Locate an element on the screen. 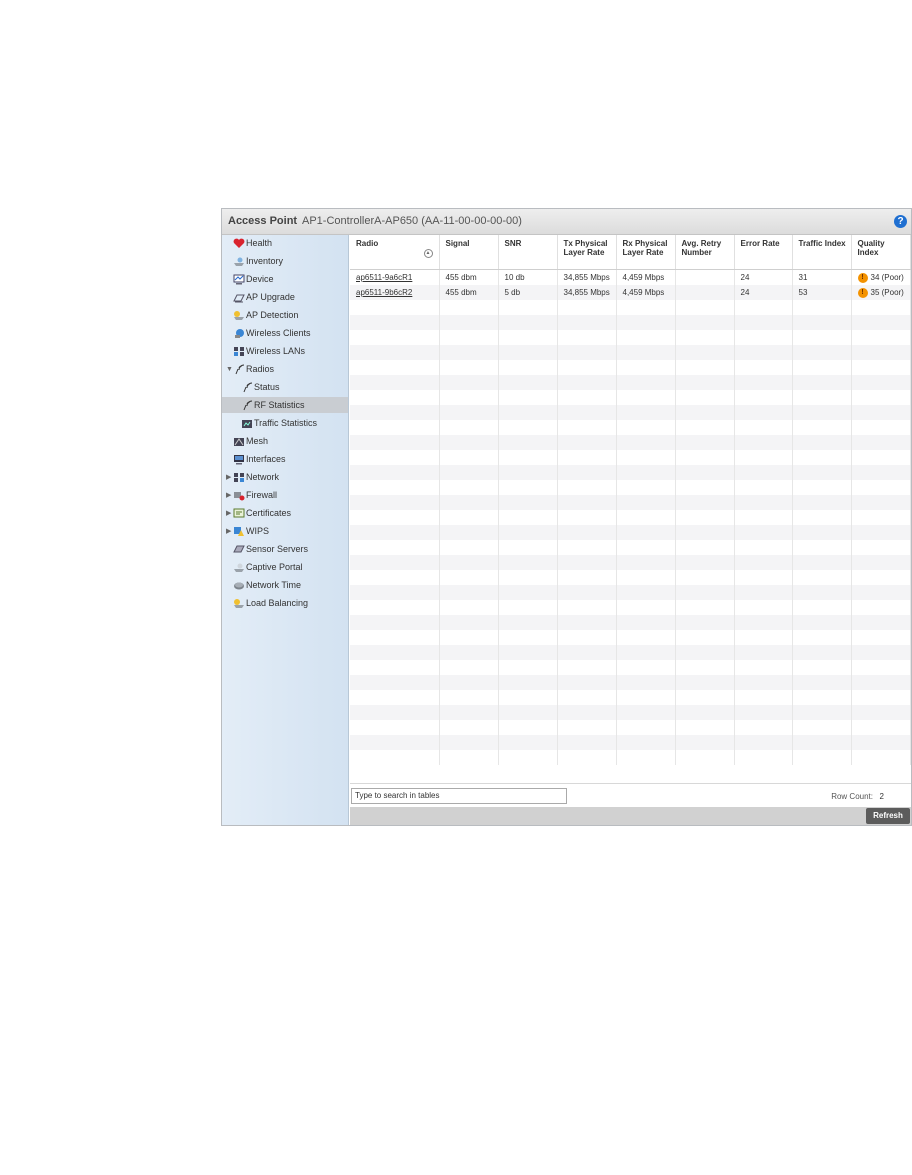 The height and width of the screenshot is (1175, 912). sidebar-item-ap-upgrade: AP Upgrade is located at coordinates (264, 297).